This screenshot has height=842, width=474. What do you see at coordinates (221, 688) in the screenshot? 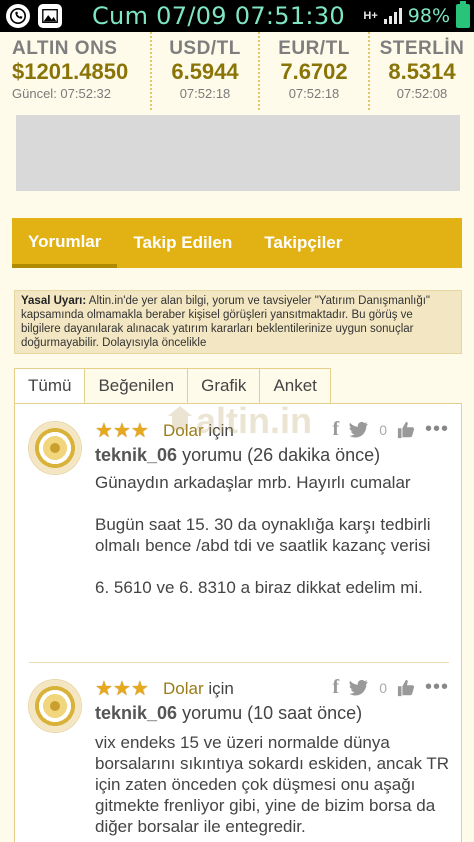
I see `category-suffix: için` at bounding box center [221, 688].